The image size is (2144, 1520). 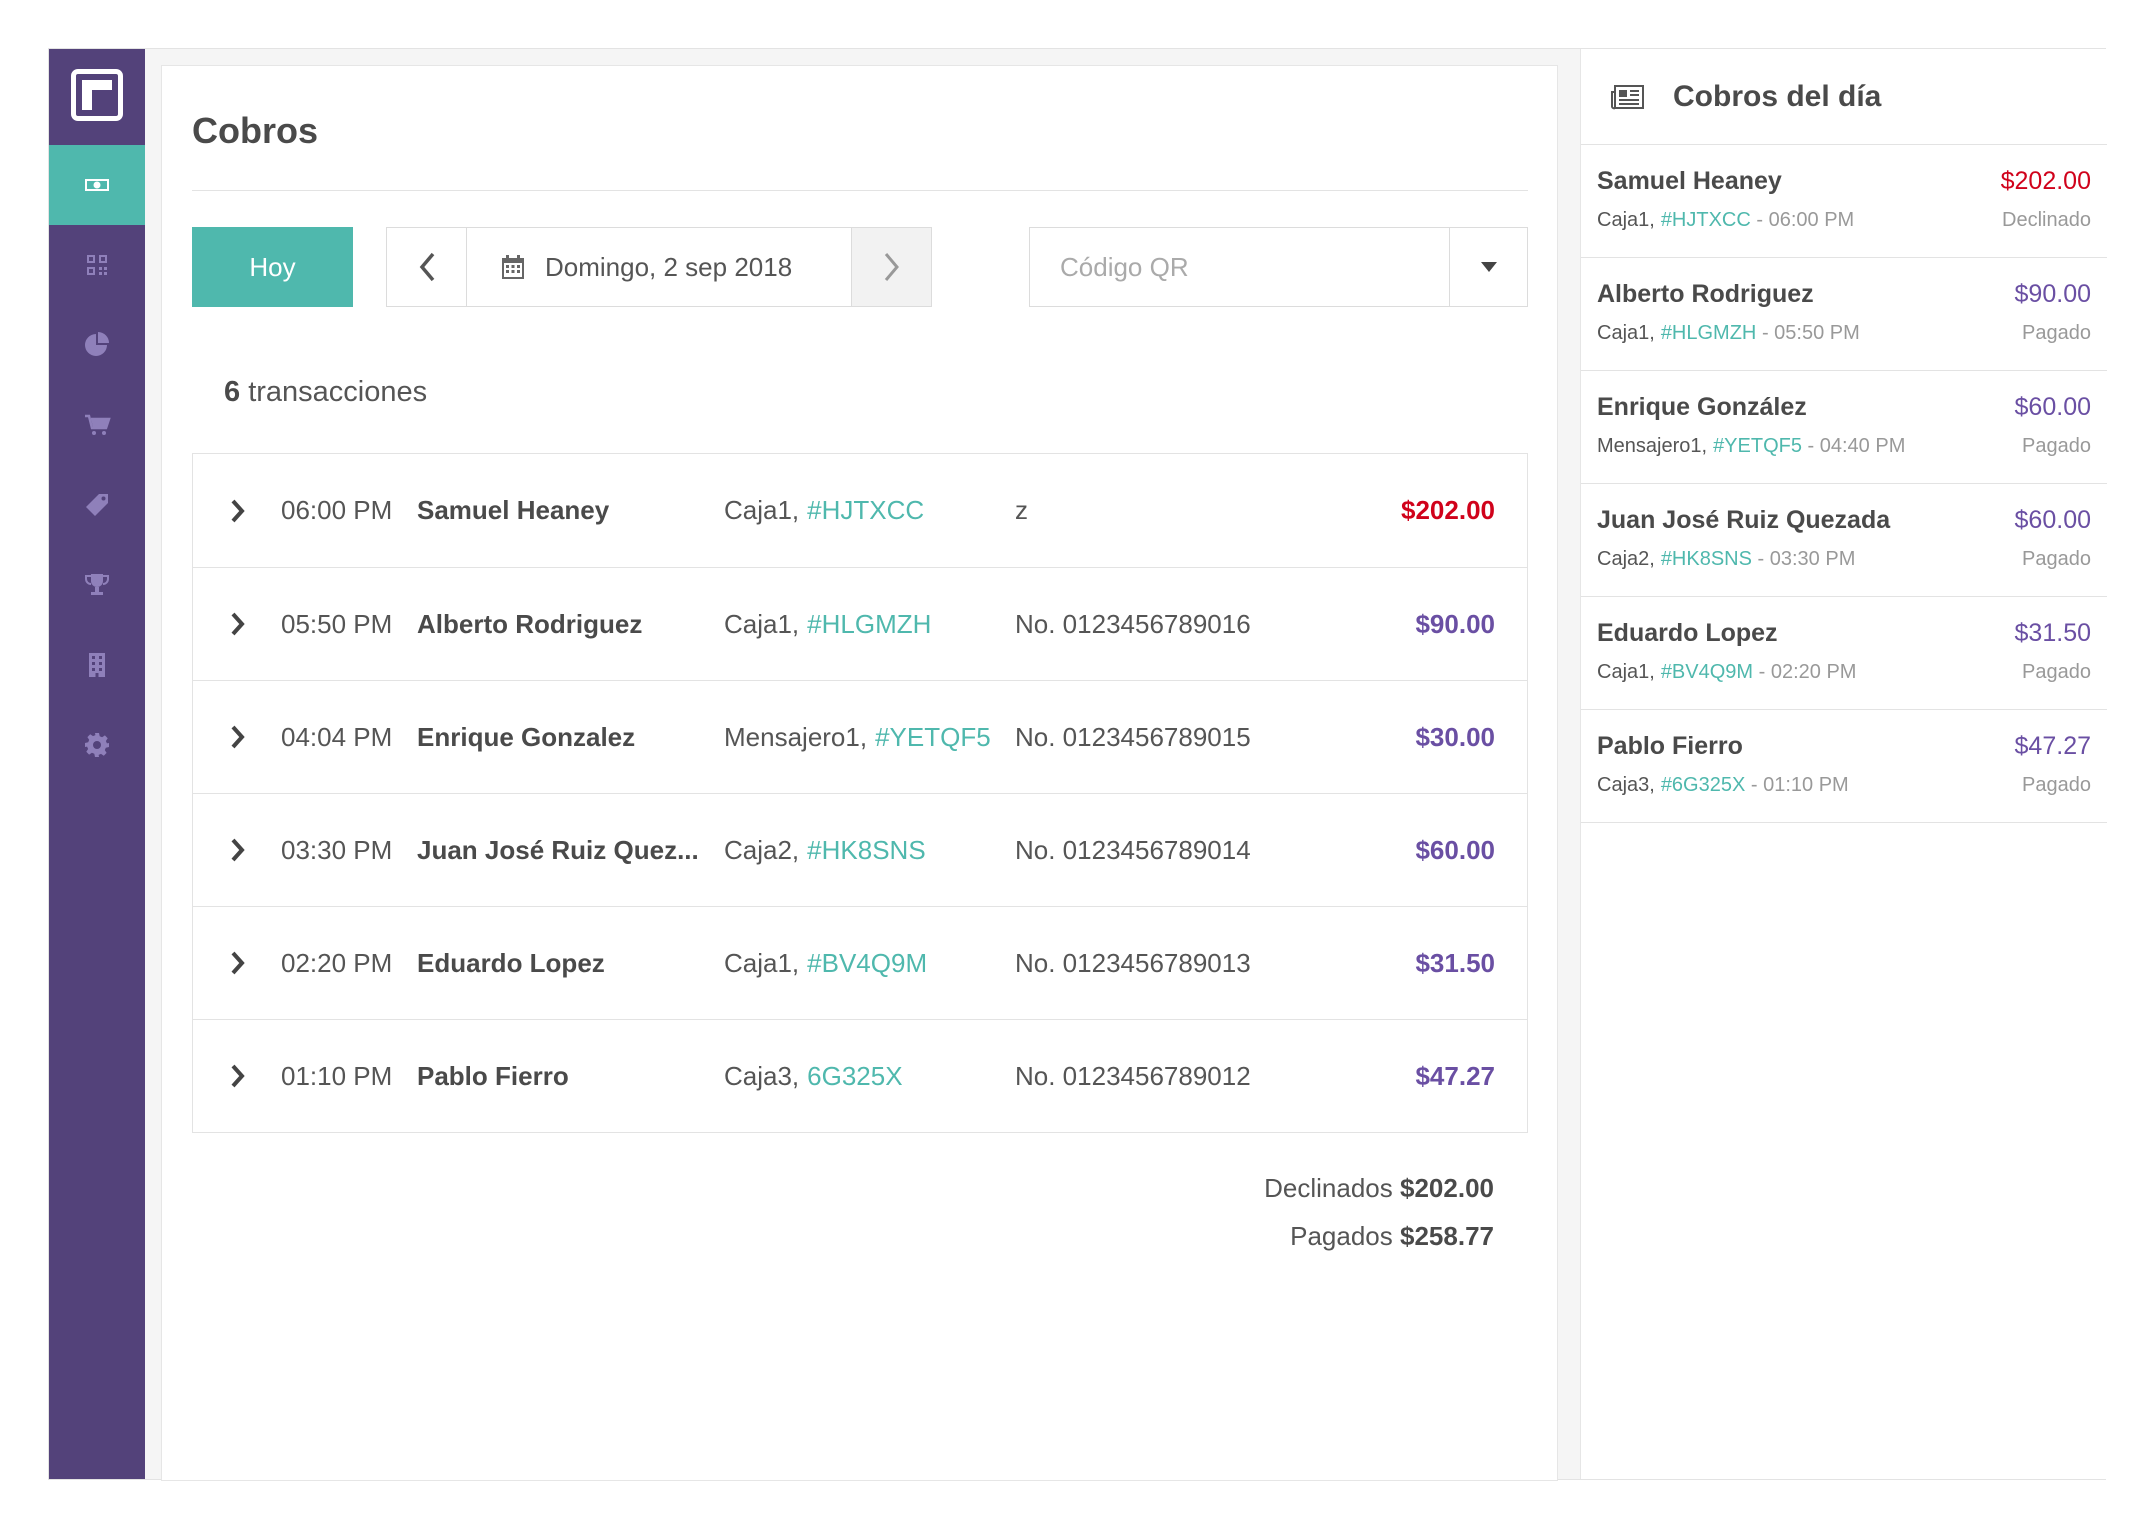 I want to click on sidebar-item-company, so click(x=97, y=665).